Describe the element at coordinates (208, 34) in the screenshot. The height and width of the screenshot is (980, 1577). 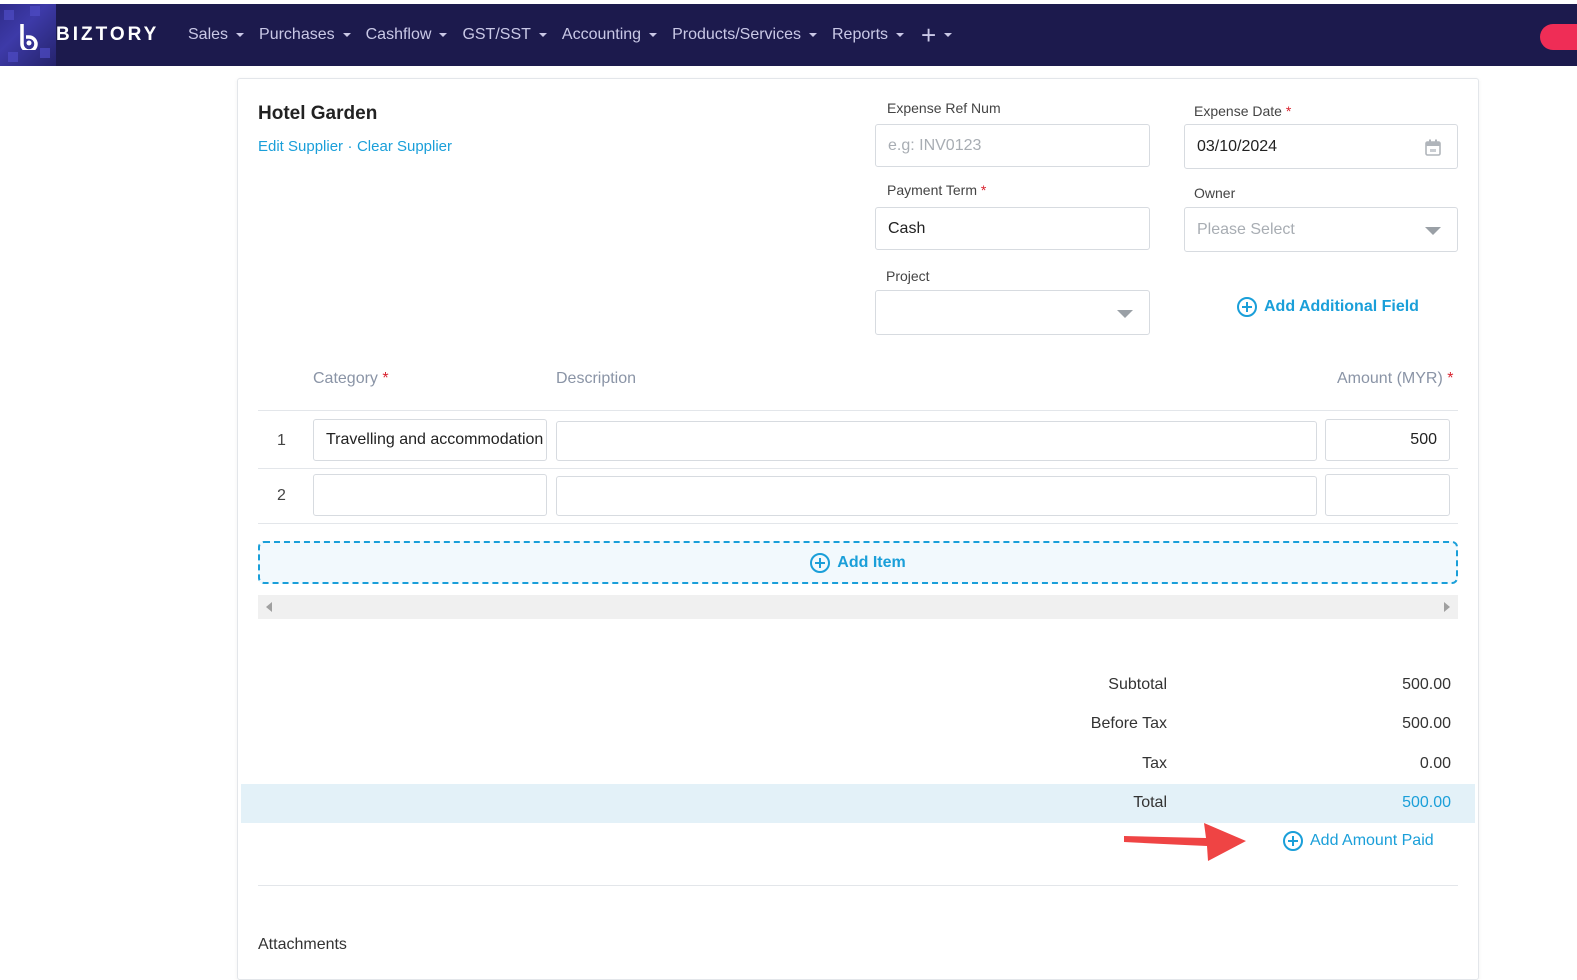
I see `menu-label: Sales` at that location.